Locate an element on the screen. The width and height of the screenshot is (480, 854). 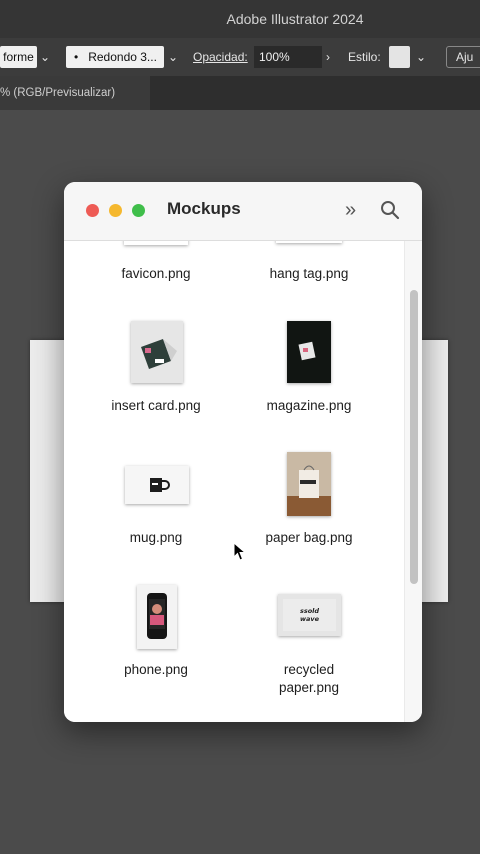
opacity-arrow-button: › is located at coordinates (328, 57).